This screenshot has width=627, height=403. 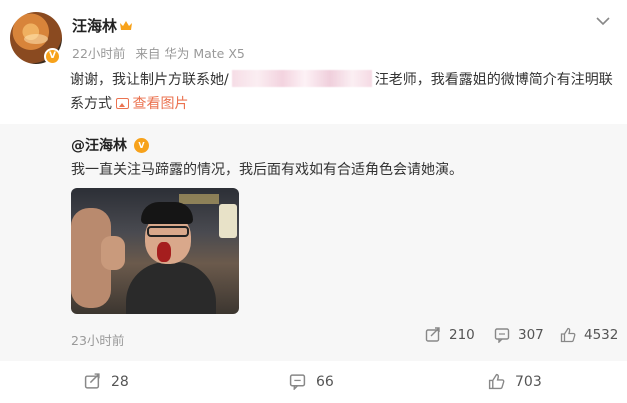 What do you see at coordinates (228, 221) in the screenshot?
I see `photo-sign` at bounding box center [228, 221].